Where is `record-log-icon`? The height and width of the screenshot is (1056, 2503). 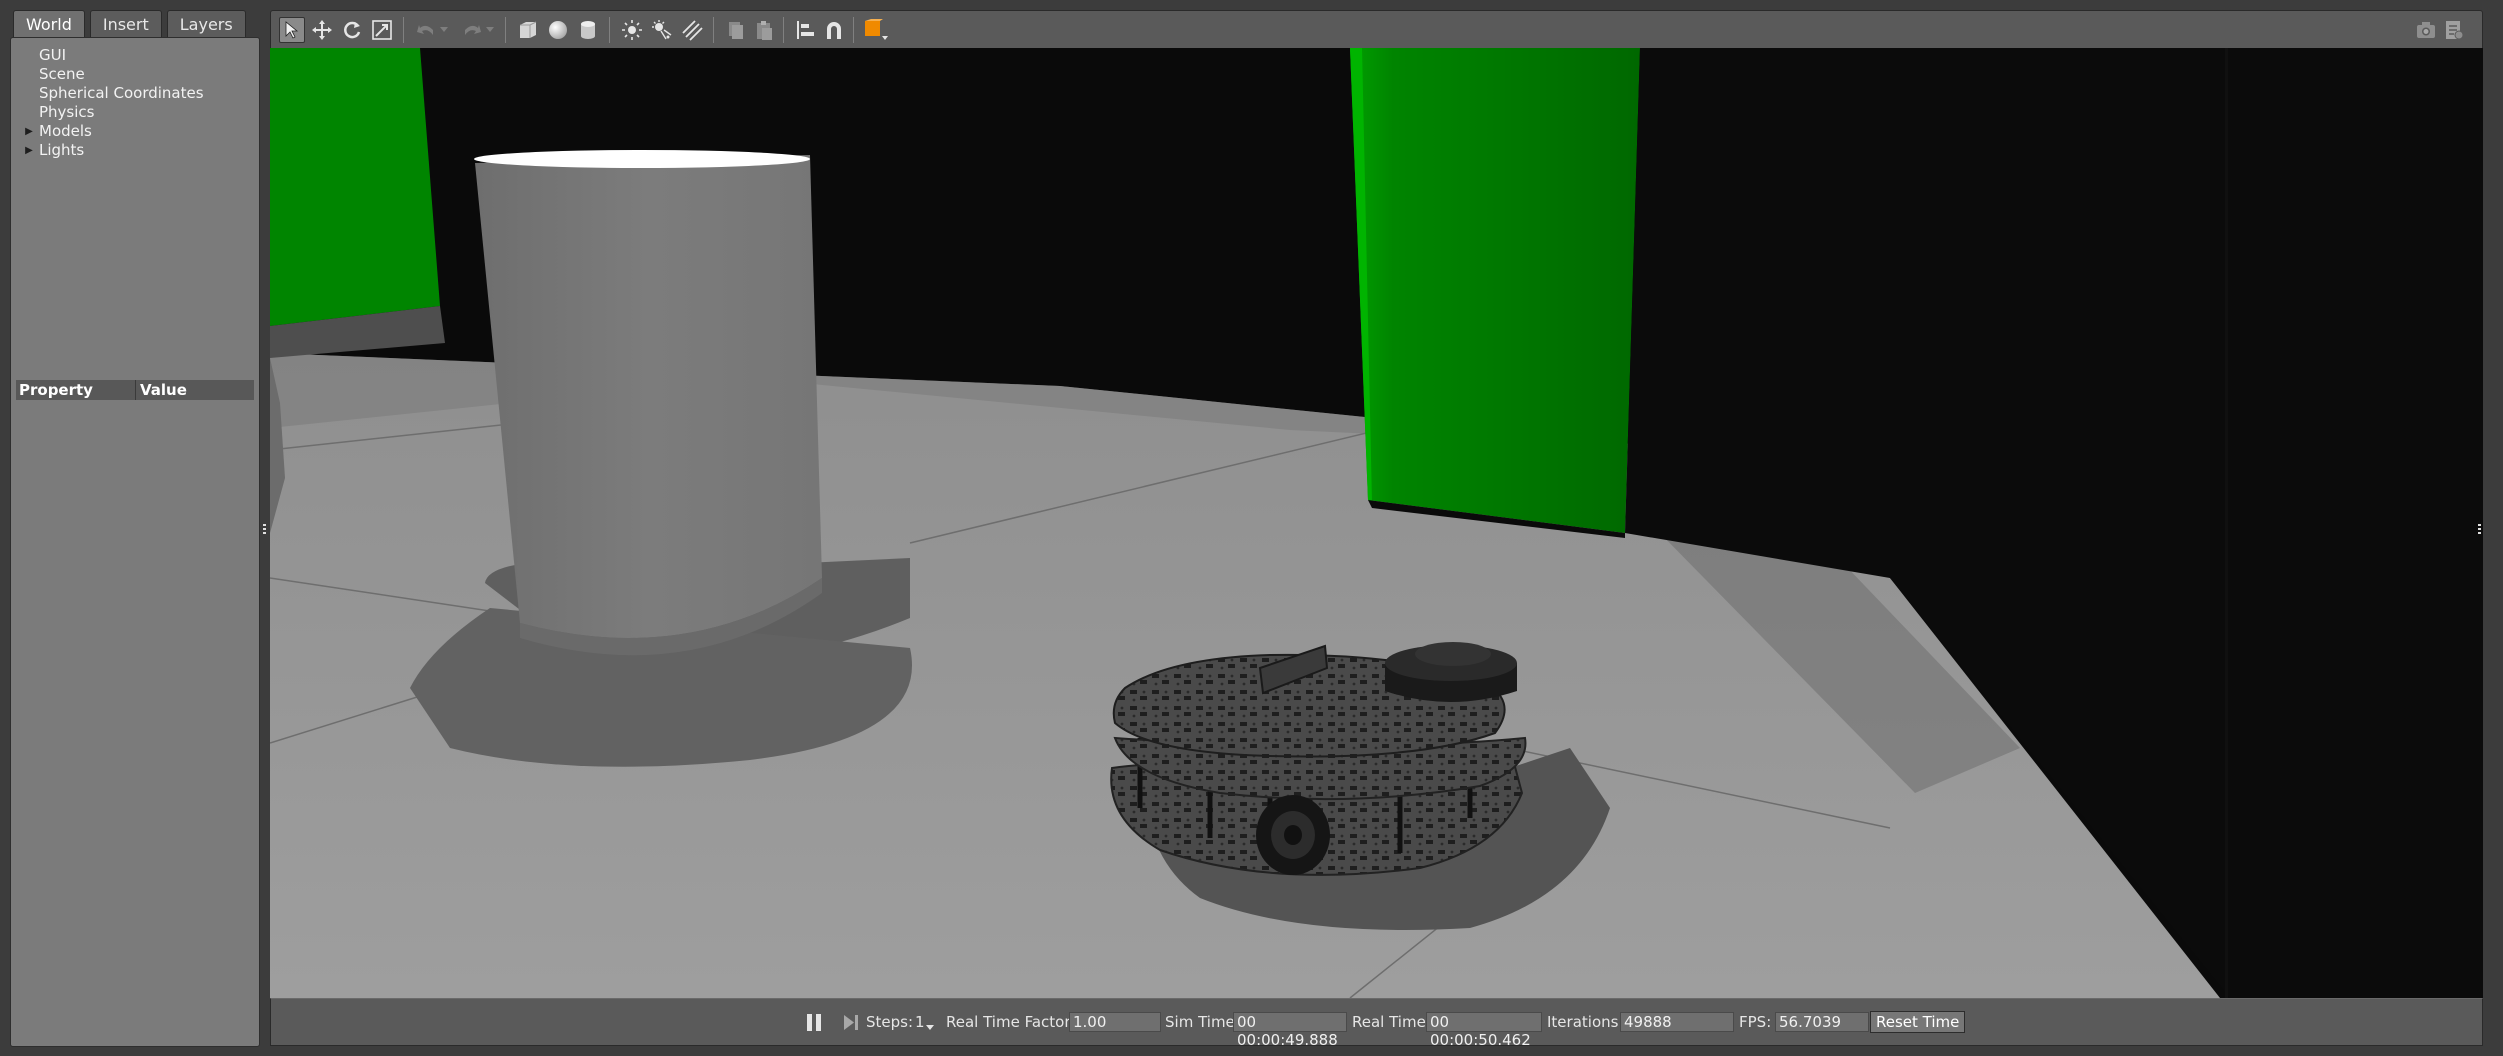
record-log-icon is located at coordinates (2454, 30).